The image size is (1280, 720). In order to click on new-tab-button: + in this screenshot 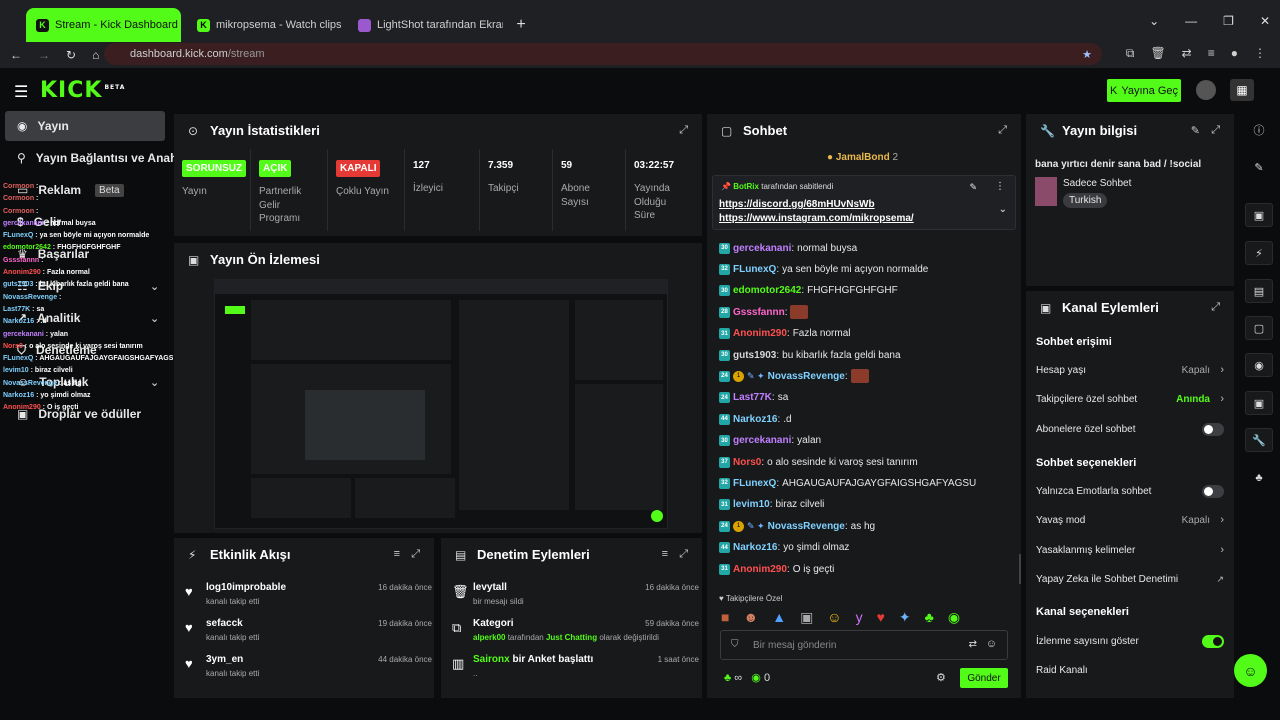, I will do `click(521, 25)`.